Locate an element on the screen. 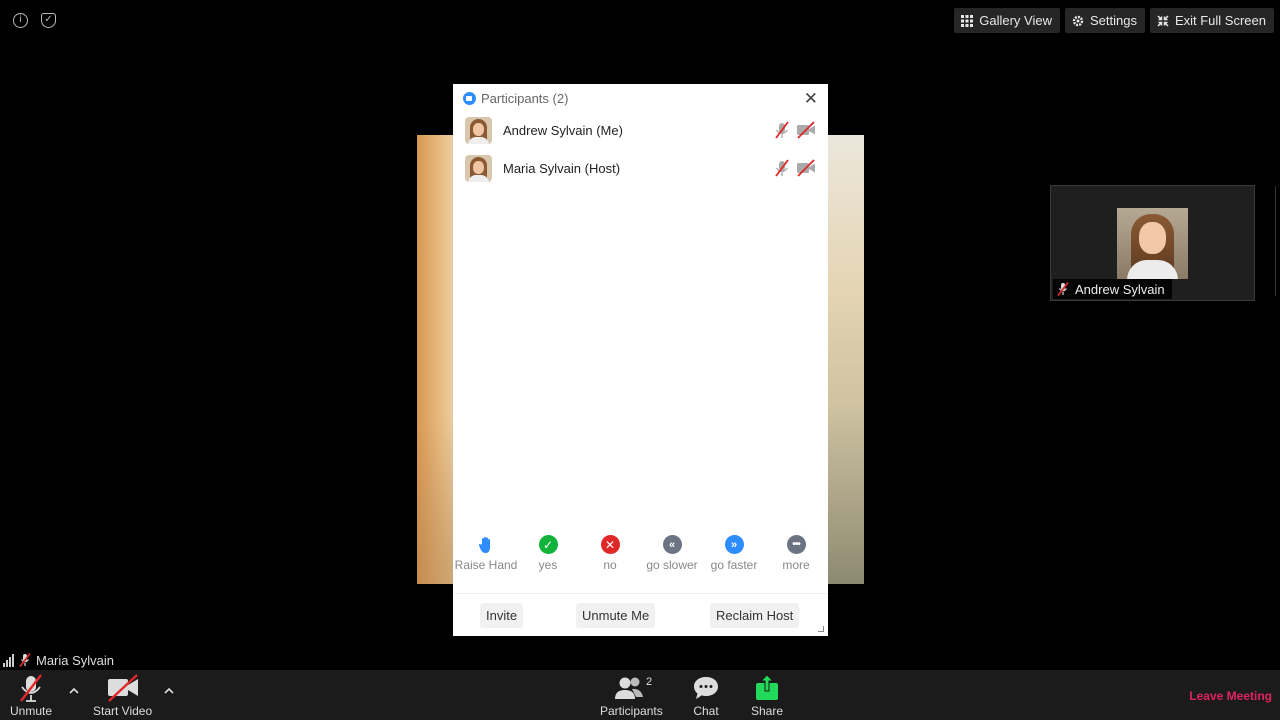 Image resolution: width=1280 pixels, height=720 pixels. chat-button: Chat is located at coordinates (706, 696).